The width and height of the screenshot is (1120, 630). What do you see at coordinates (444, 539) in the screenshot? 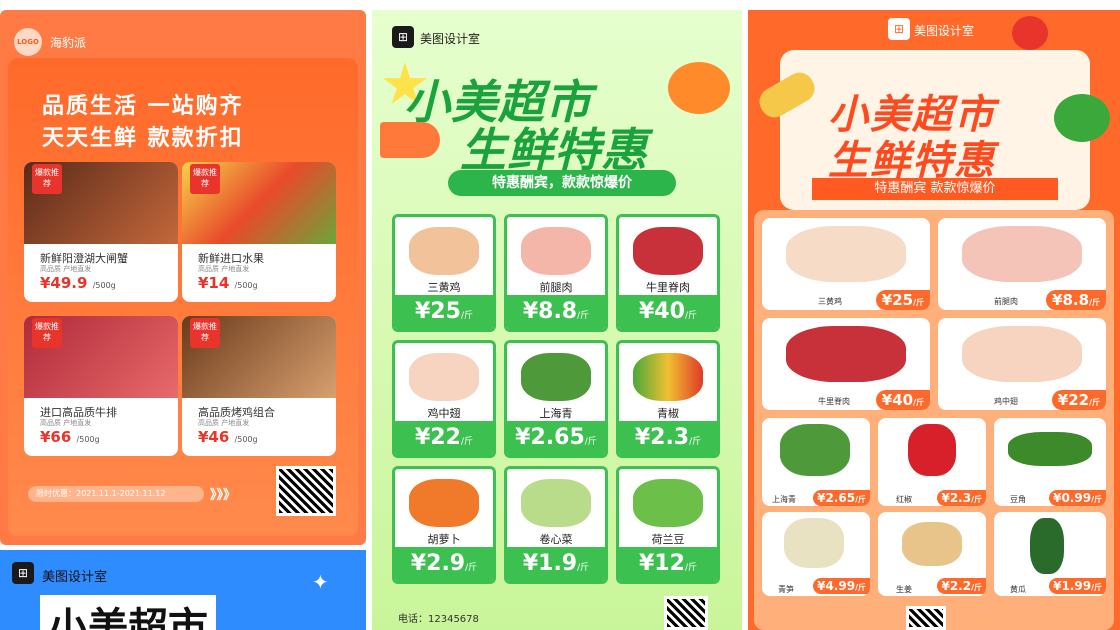
I see `product-name: 胡萝卜` at bounding box center [444, 539].